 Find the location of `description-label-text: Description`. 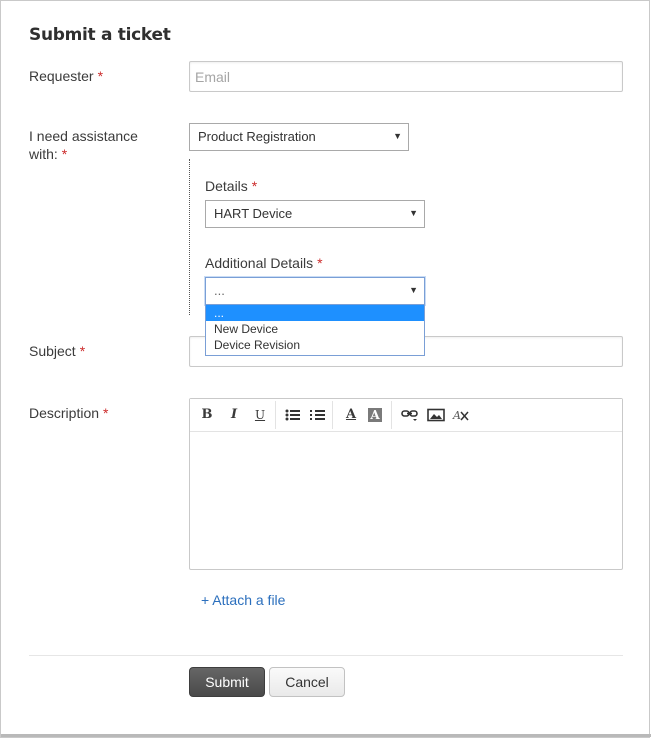

description-label-text: Description is located at coordinates (64, 413).